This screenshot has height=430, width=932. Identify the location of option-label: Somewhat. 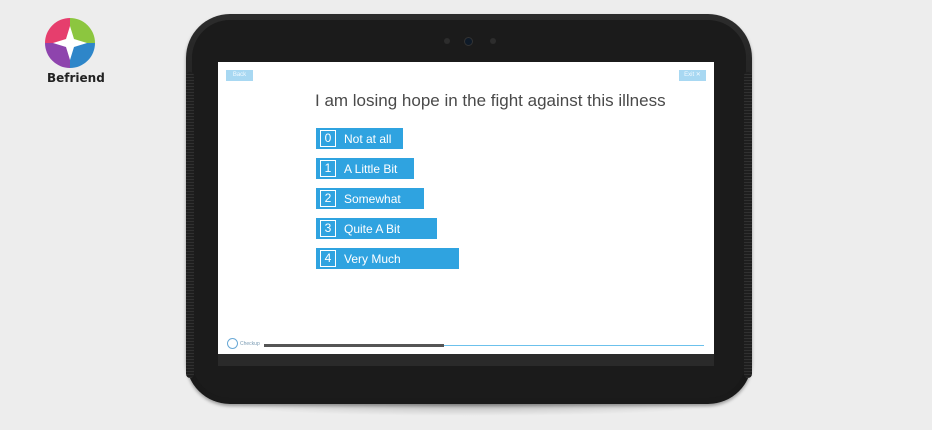
(372, 198).